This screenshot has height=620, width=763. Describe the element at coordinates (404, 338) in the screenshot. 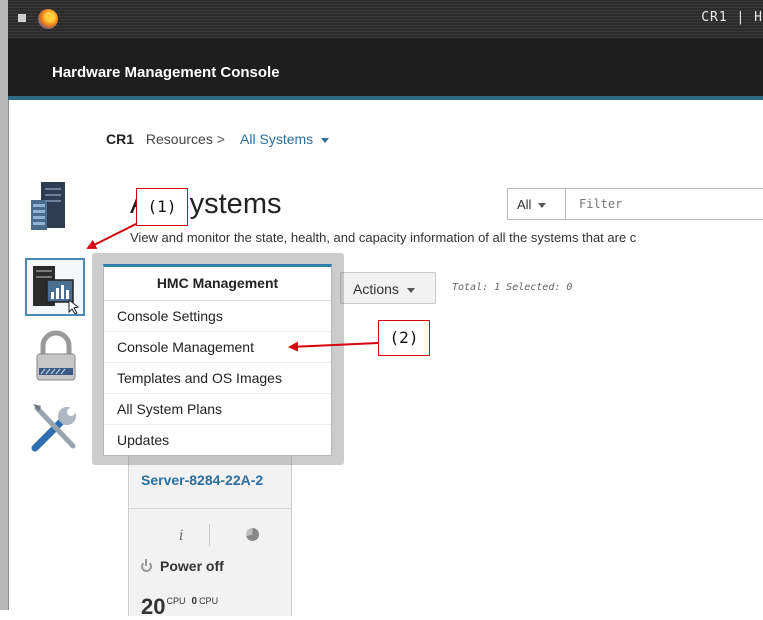

I see `annotation-callout-2: (2)` at that location.